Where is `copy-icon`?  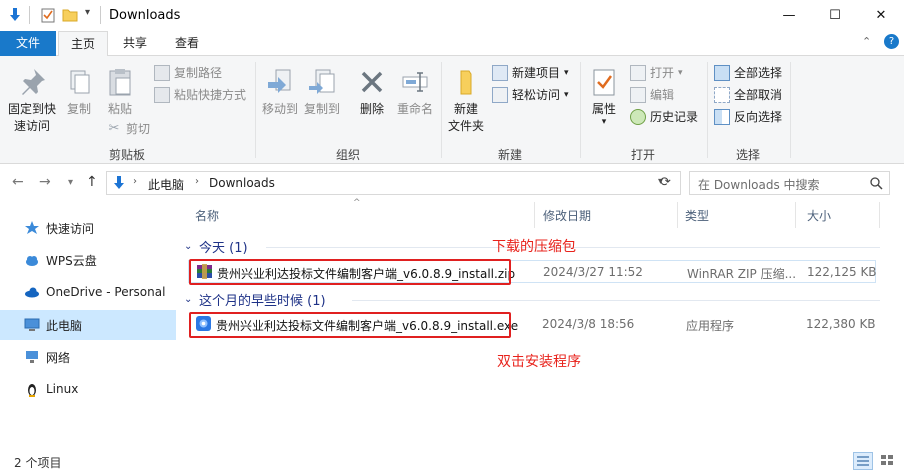 copy-icon is located at coordinates (80, 82).